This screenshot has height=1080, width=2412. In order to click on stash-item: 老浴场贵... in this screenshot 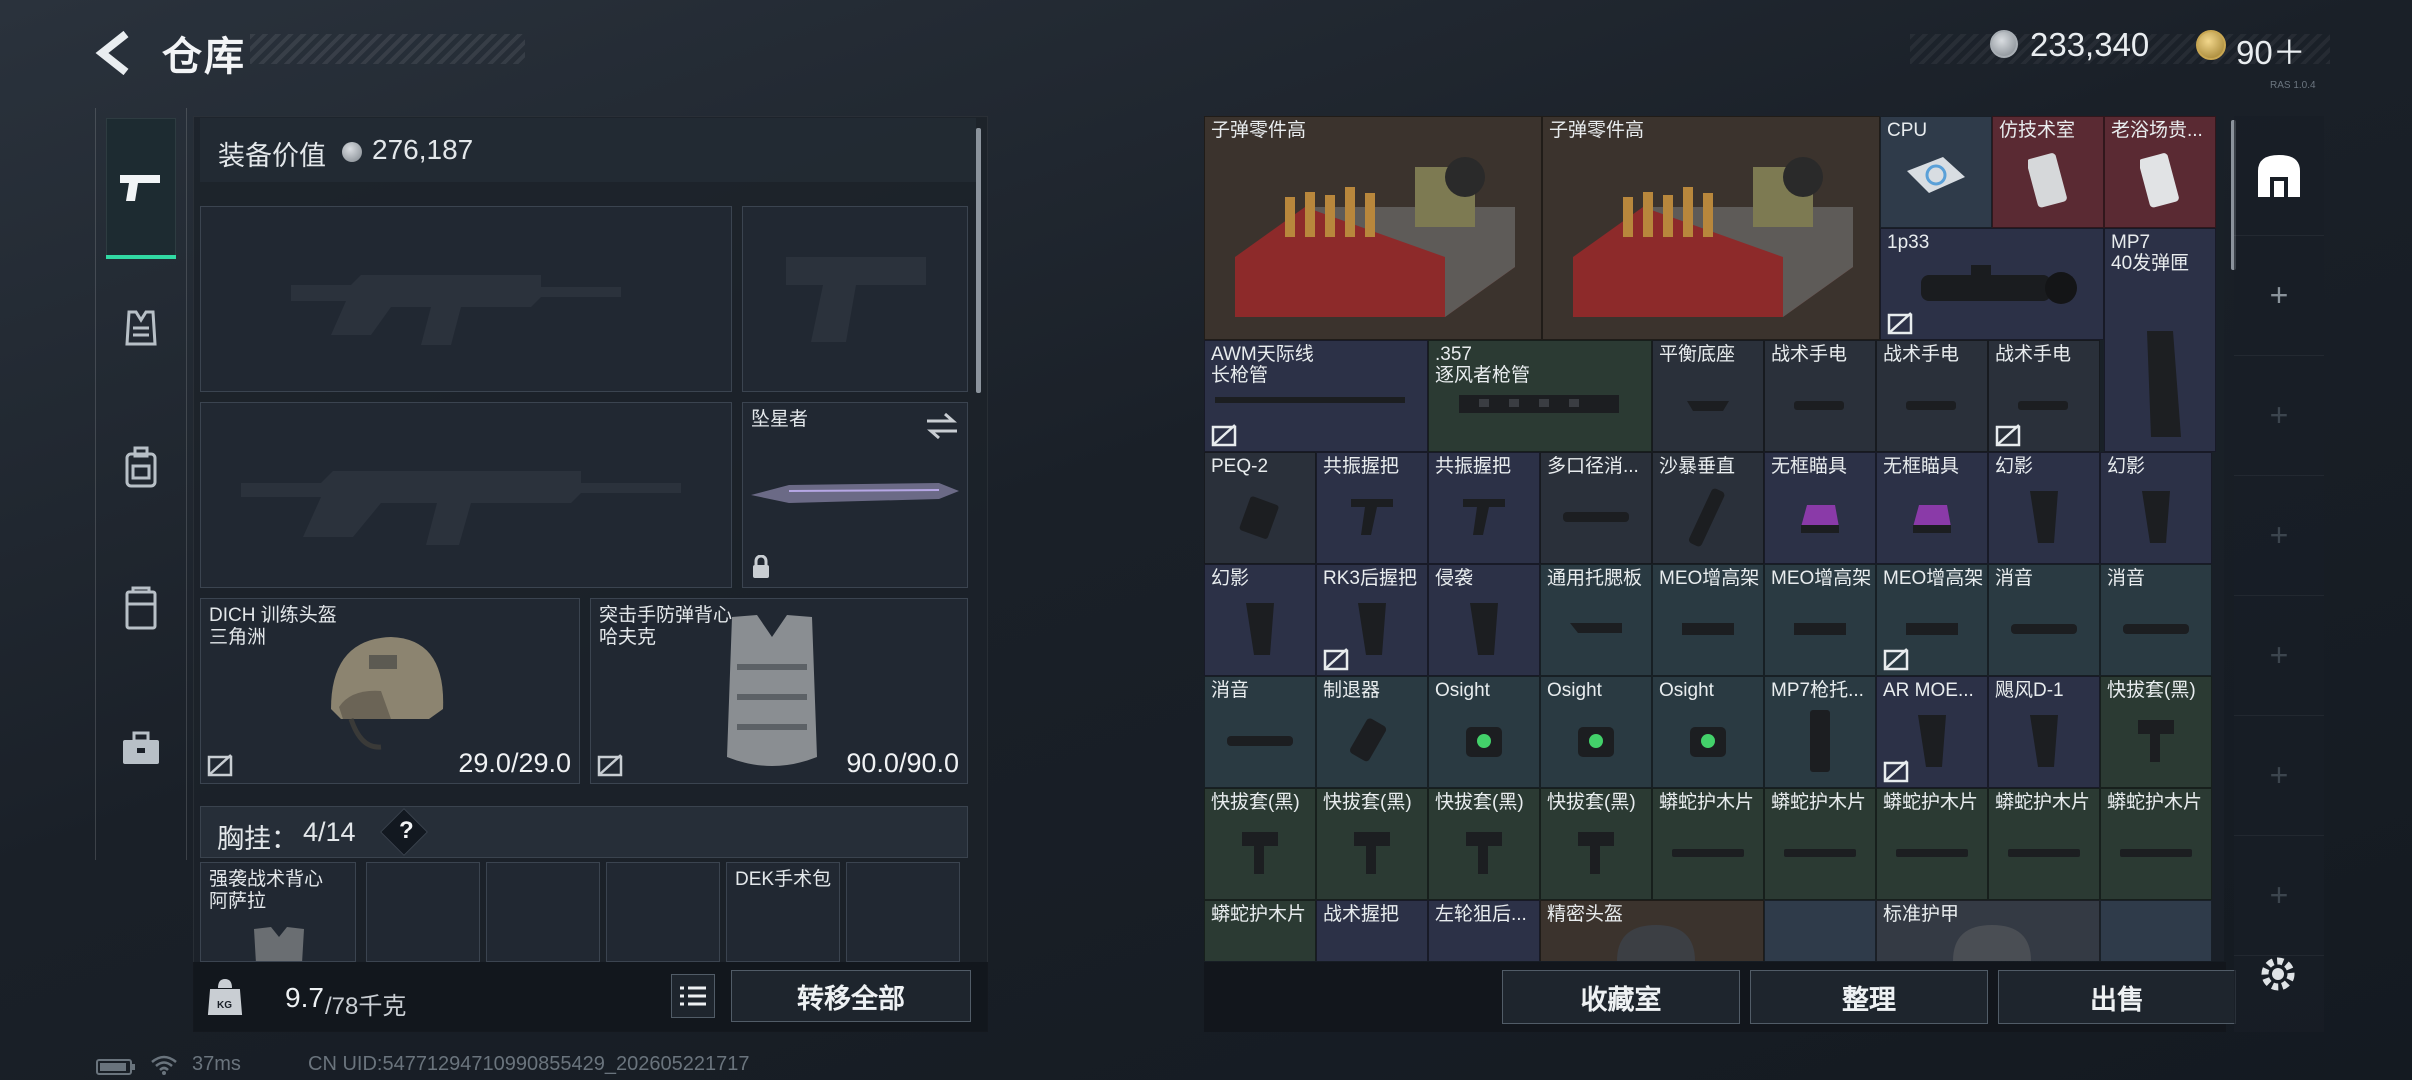, I will do `click(2160, 172)`.